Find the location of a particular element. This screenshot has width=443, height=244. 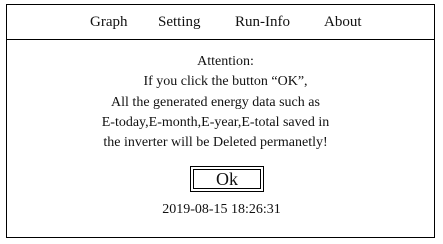

dialog-message-line: E-today,E-month,E-year,E-total saved in is located at coordinates (215, 122).